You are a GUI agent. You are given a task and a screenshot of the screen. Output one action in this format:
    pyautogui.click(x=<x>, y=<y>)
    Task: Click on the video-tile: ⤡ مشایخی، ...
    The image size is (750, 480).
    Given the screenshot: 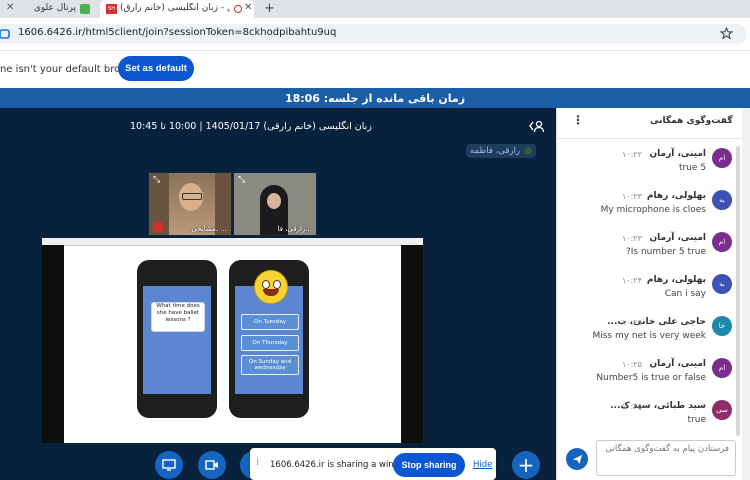 What is the action you would take?
    pyautogui.click(x=190, y=204)
    